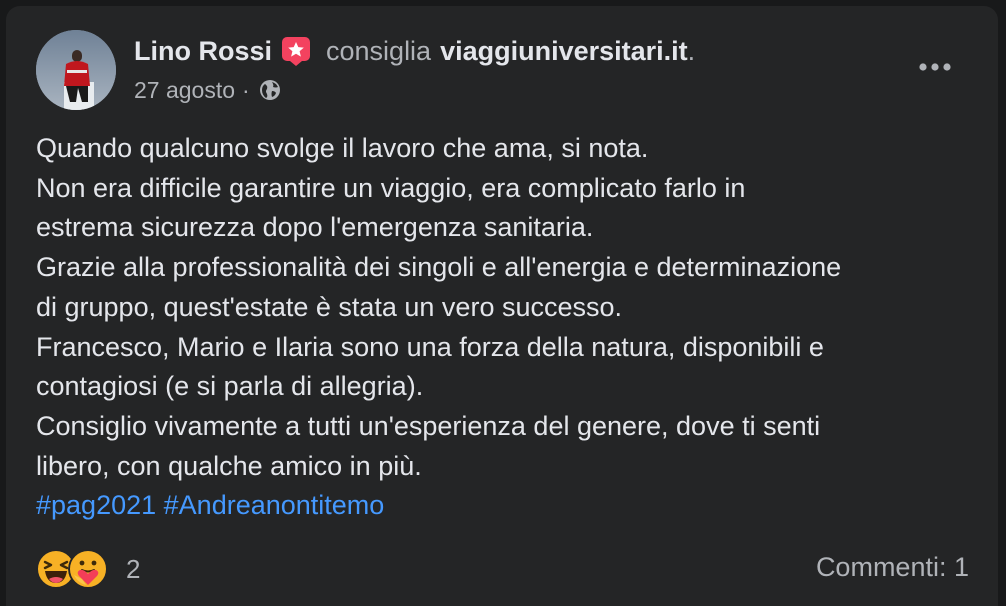  Describe the element at coordinates (296, 51) in the screenshot. I see `star-badge-icon` at that location.